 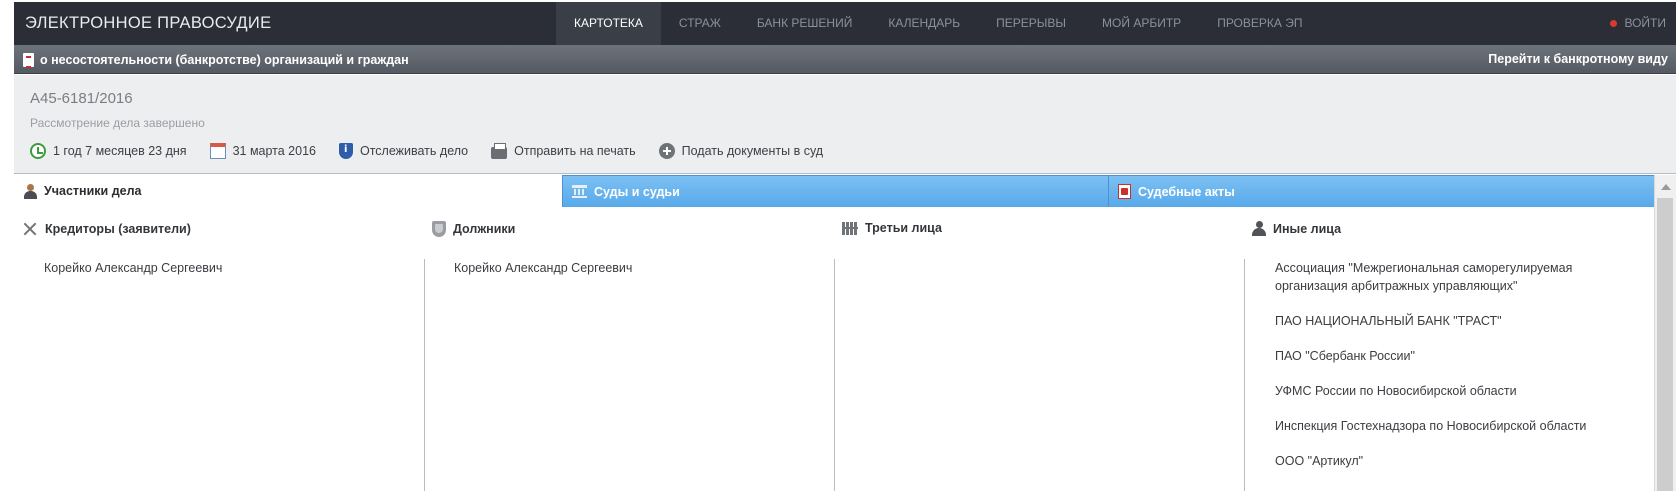 I want to click on scroll-thumb, so click(x=1665, y=344).